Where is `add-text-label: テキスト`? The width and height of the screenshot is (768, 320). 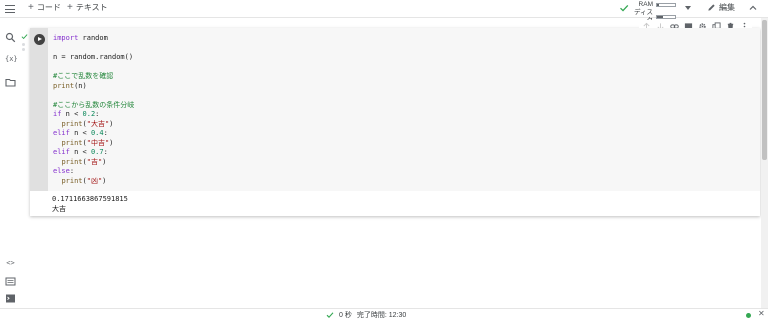
add-text-label: テキスト is located at coordinates (91, 7).